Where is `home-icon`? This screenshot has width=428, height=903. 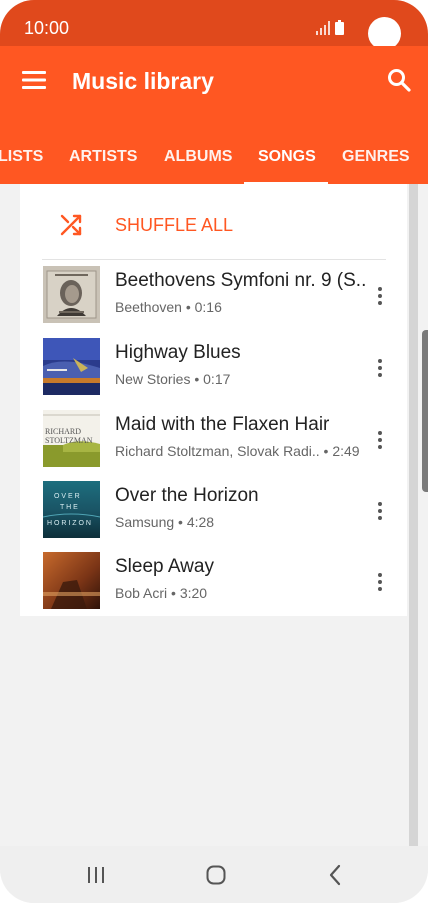 home-icon is located at coordinates (216, 875).